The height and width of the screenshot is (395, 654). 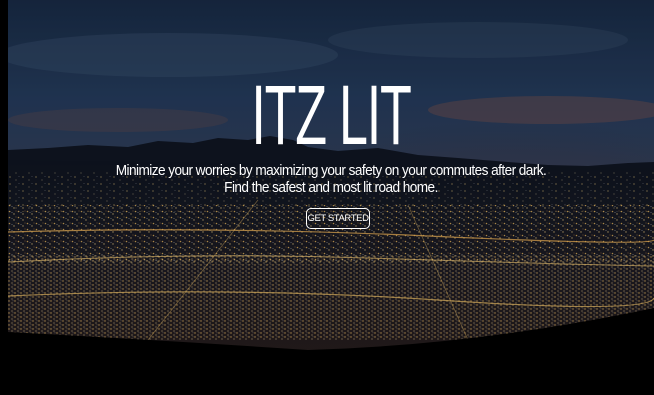 What do you see at coordinates (338, 218) in the screenshot?
I see `get-started-button: GET STARTED` at bounding box center [338, 218].